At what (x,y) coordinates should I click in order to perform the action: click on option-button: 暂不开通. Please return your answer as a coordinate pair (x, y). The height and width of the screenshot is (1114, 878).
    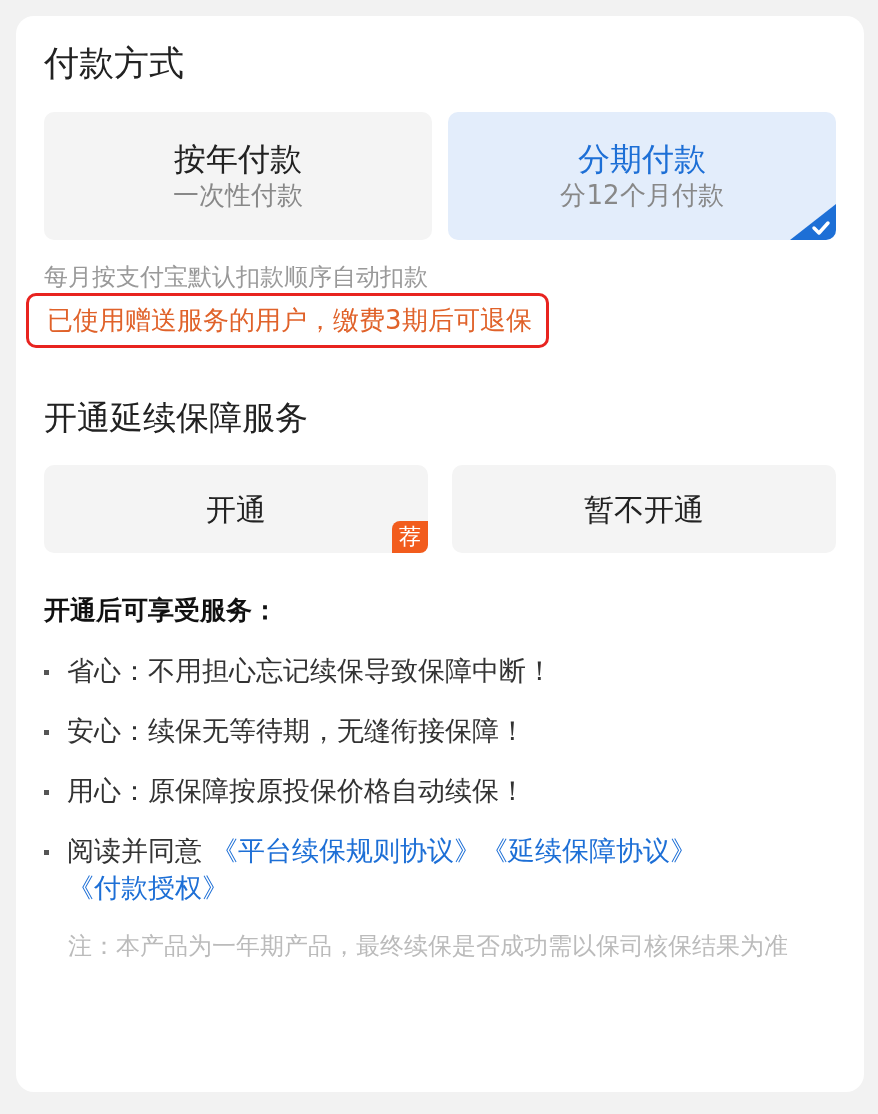
    Looking at the image, I should click on (644, 509).